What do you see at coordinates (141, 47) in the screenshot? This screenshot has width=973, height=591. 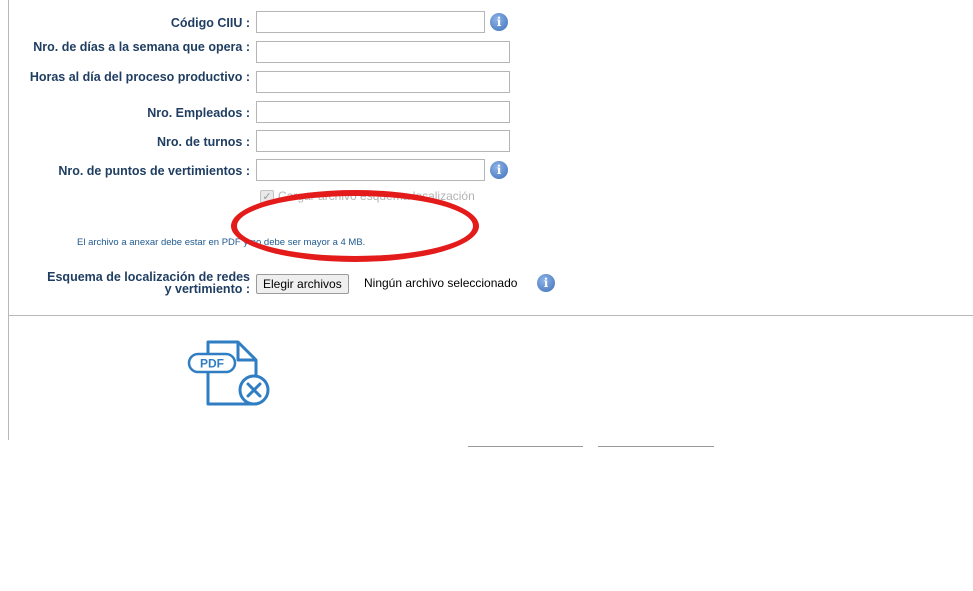 I see `dias-semana-label: Nro. de días a la semana que opera :` at bounding box center [141, 47].